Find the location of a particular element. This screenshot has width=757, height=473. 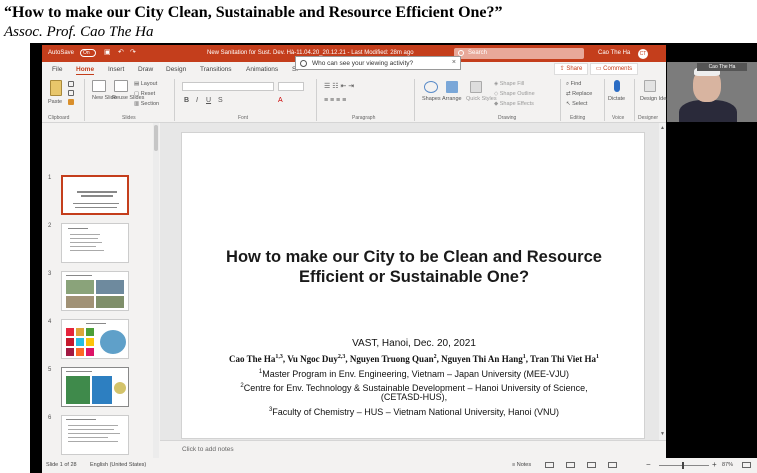

scroll-down-icon: ▼ is located at coordinates (662, 434).